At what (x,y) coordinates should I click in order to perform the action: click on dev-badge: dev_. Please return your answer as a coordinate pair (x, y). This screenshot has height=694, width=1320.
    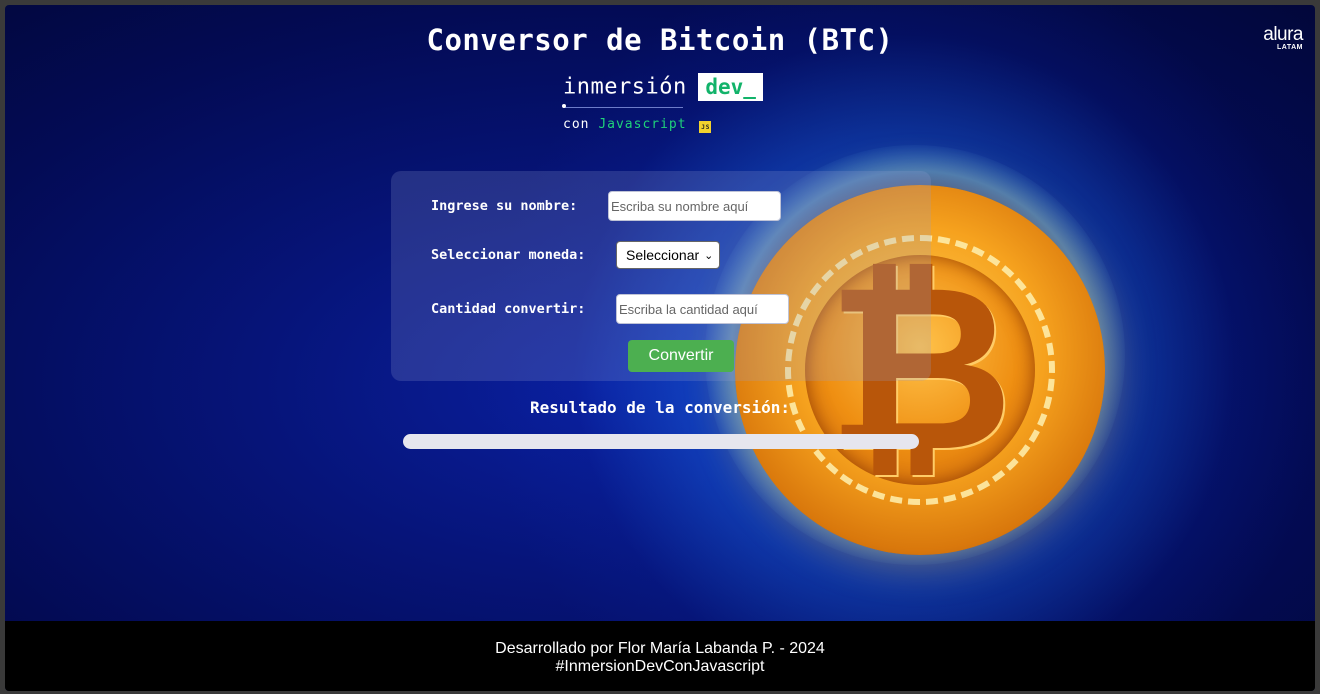
    Looking at the image, I should click on (730, 87).